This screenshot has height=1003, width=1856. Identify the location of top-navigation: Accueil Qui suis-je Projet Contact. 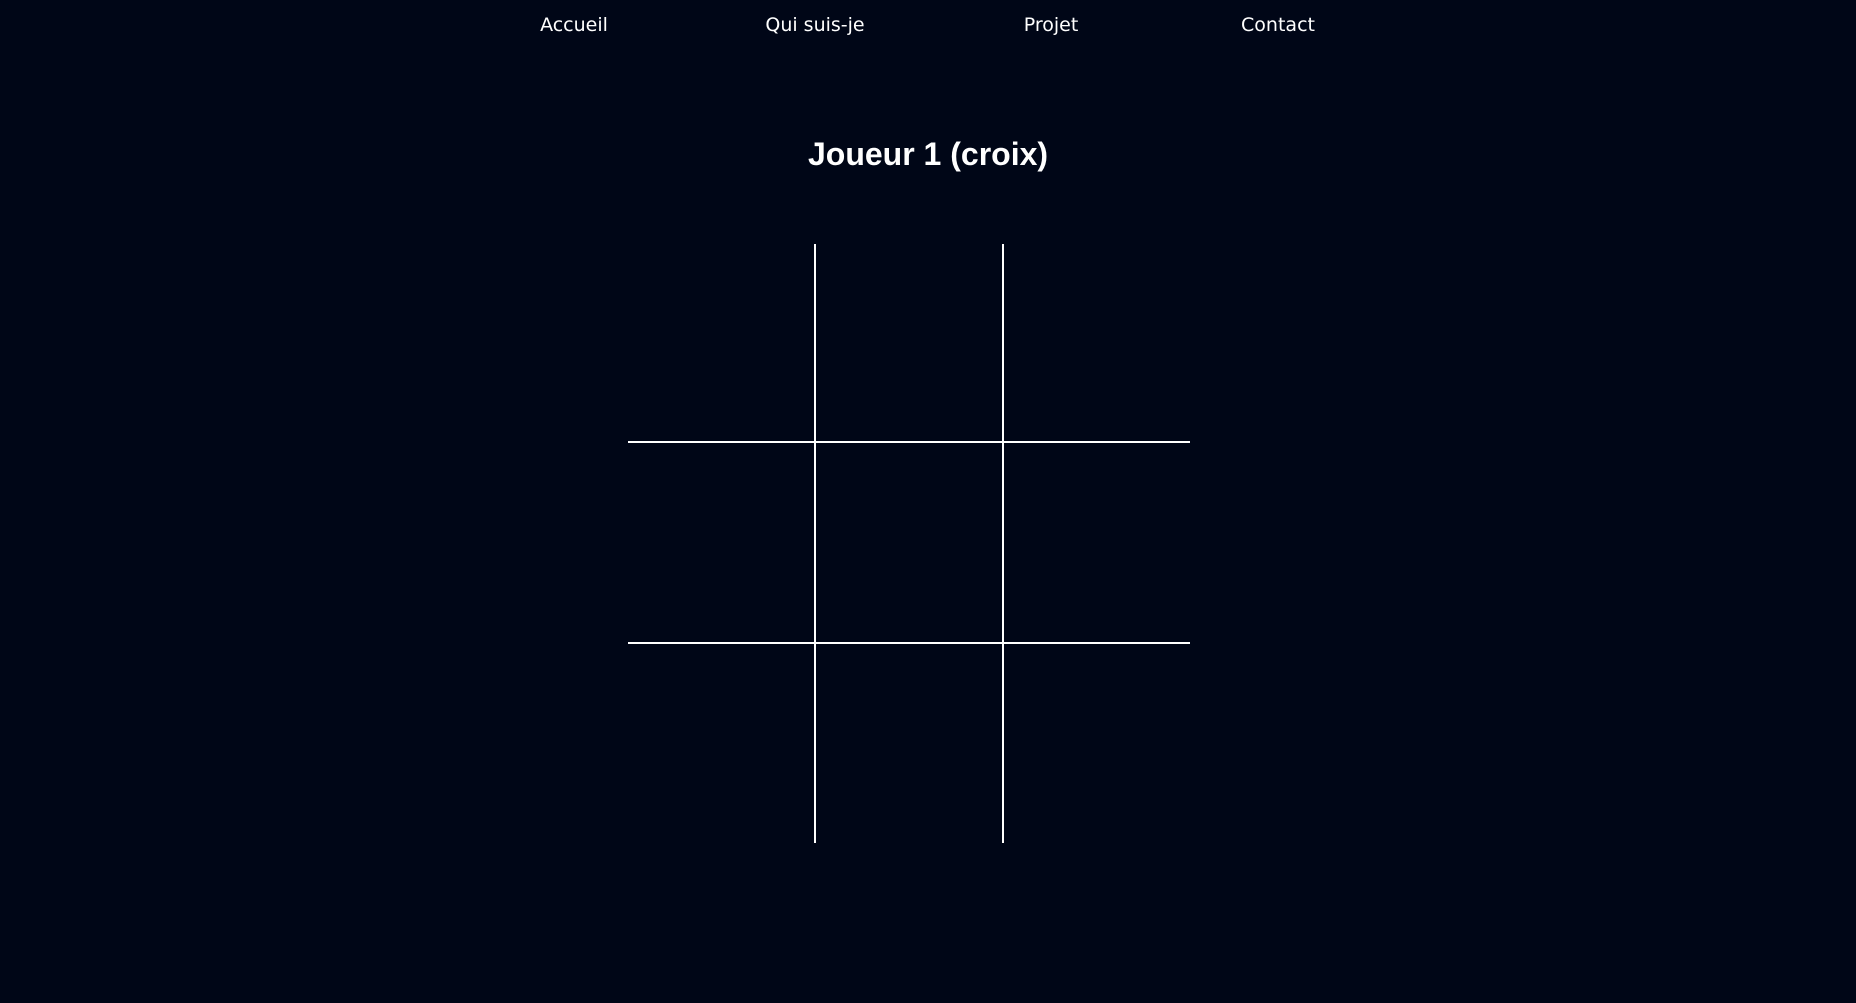
(928, 28).